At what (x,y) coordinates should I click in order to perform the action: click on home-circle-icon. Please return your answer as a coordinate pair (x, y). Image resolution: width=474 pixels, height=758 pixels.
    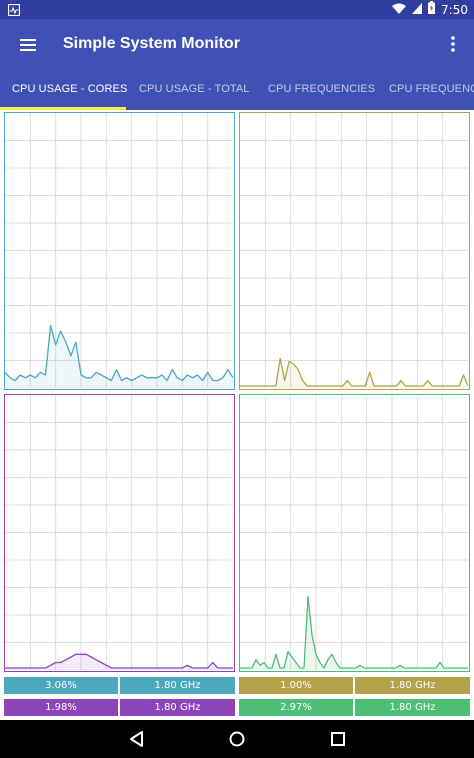
    Looking at the image, I should click on (237, 739).